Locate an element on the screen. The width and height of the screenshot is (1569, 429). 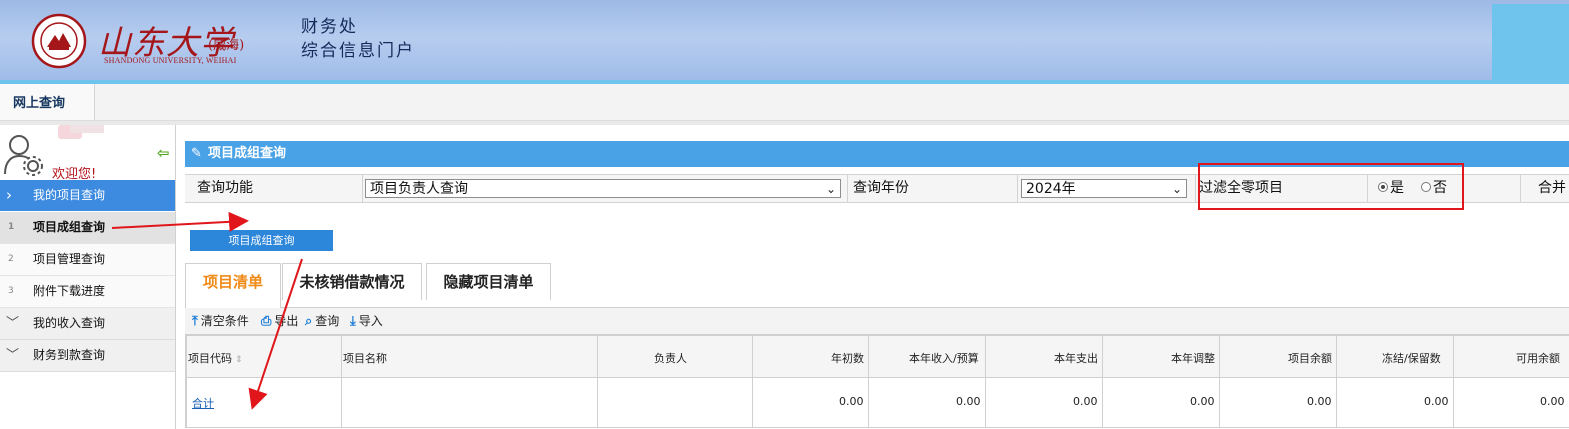
portal-name: 综合信息门户 is located at coordinates (358, 51).